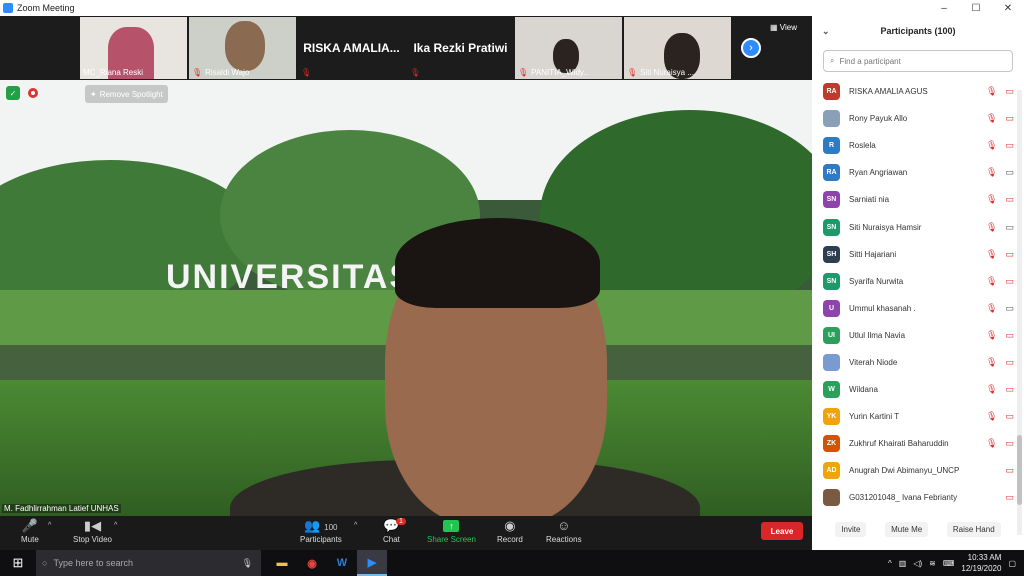 This screenshot has height=576, width=1024. I want to click on chevron-down-icon: ⌄, so click(826, 31).